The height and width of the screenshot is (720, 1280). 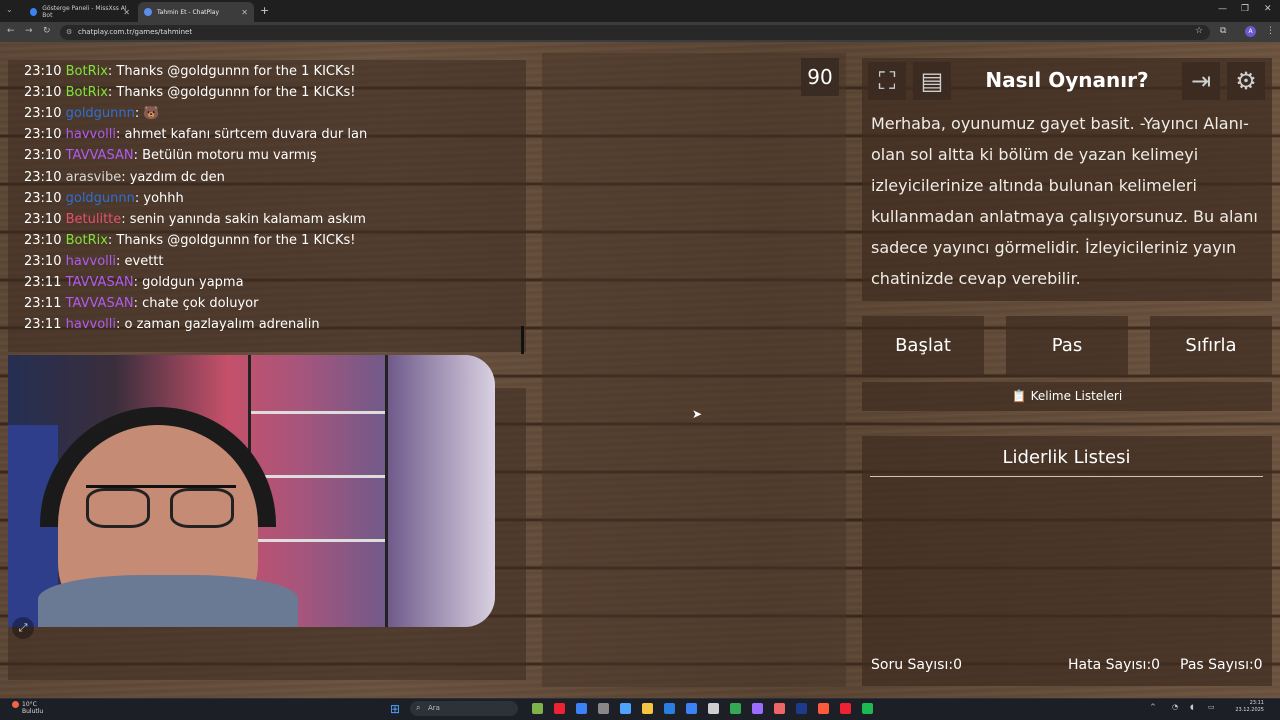 I want to click on search-placeholder: Ara, so click(x=434, y=708).